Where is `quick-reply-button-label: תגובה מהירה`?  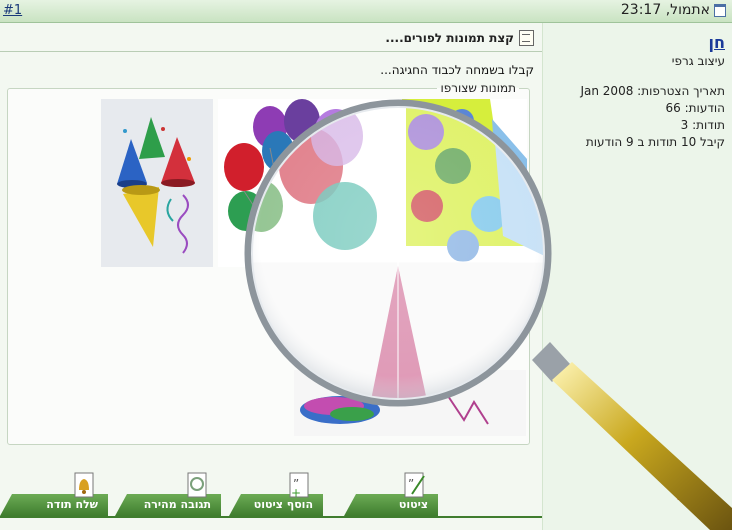 quick-reply-button-label: תגובה מהירה is located at coordinates (177, 504).